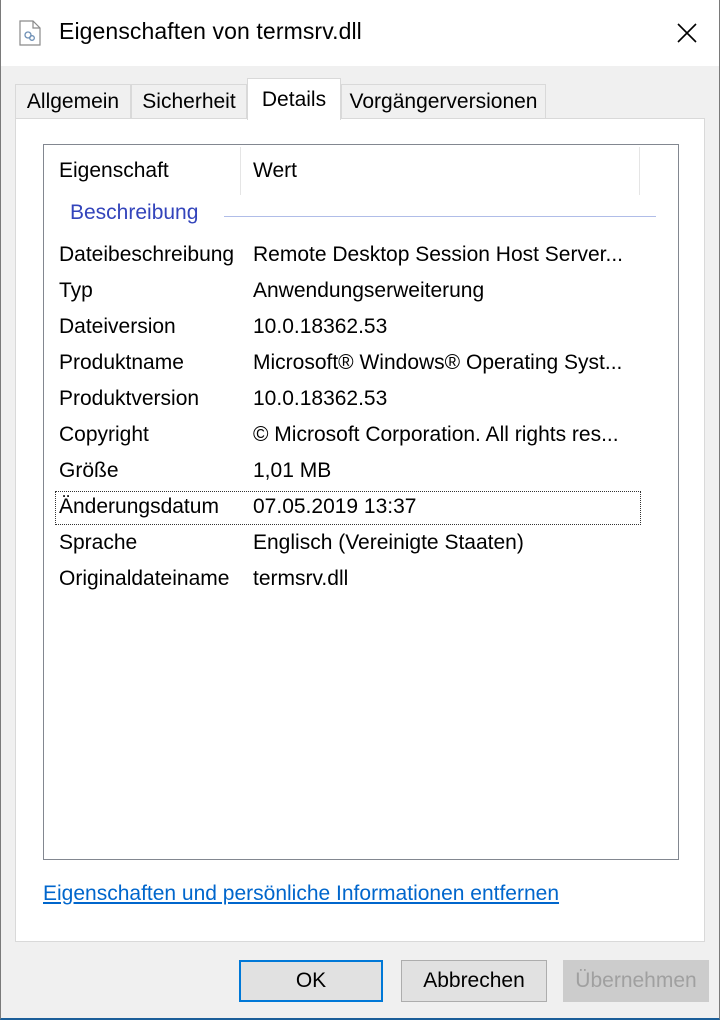  Describe the element at coordinates (639, 171) in the screenshot. I see `column-separator` at that location.